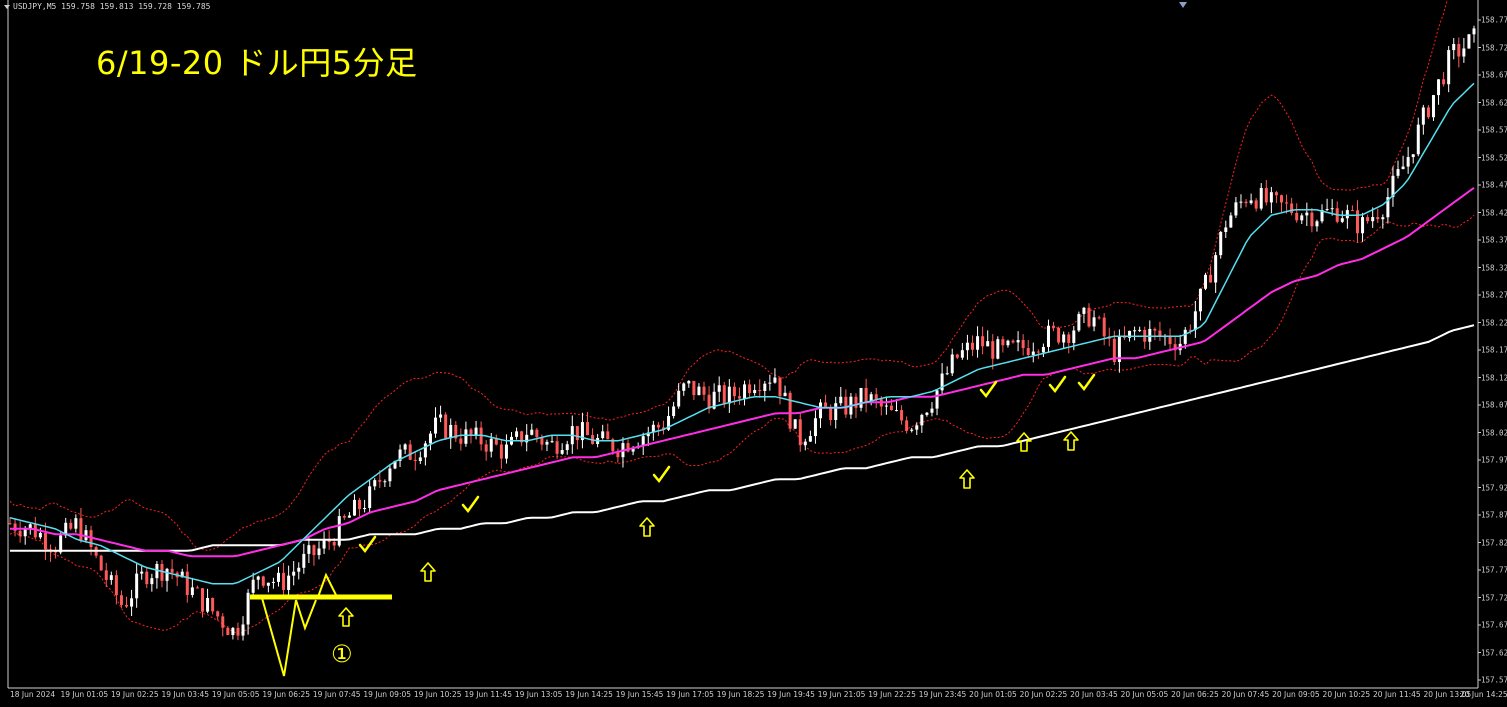 This screenshot has width=1507, height=707. What do you see at coordinates (1183, 5) in the screenshot?
I see `chart-shift-marker-icon` at bounding box center [1183, 5].